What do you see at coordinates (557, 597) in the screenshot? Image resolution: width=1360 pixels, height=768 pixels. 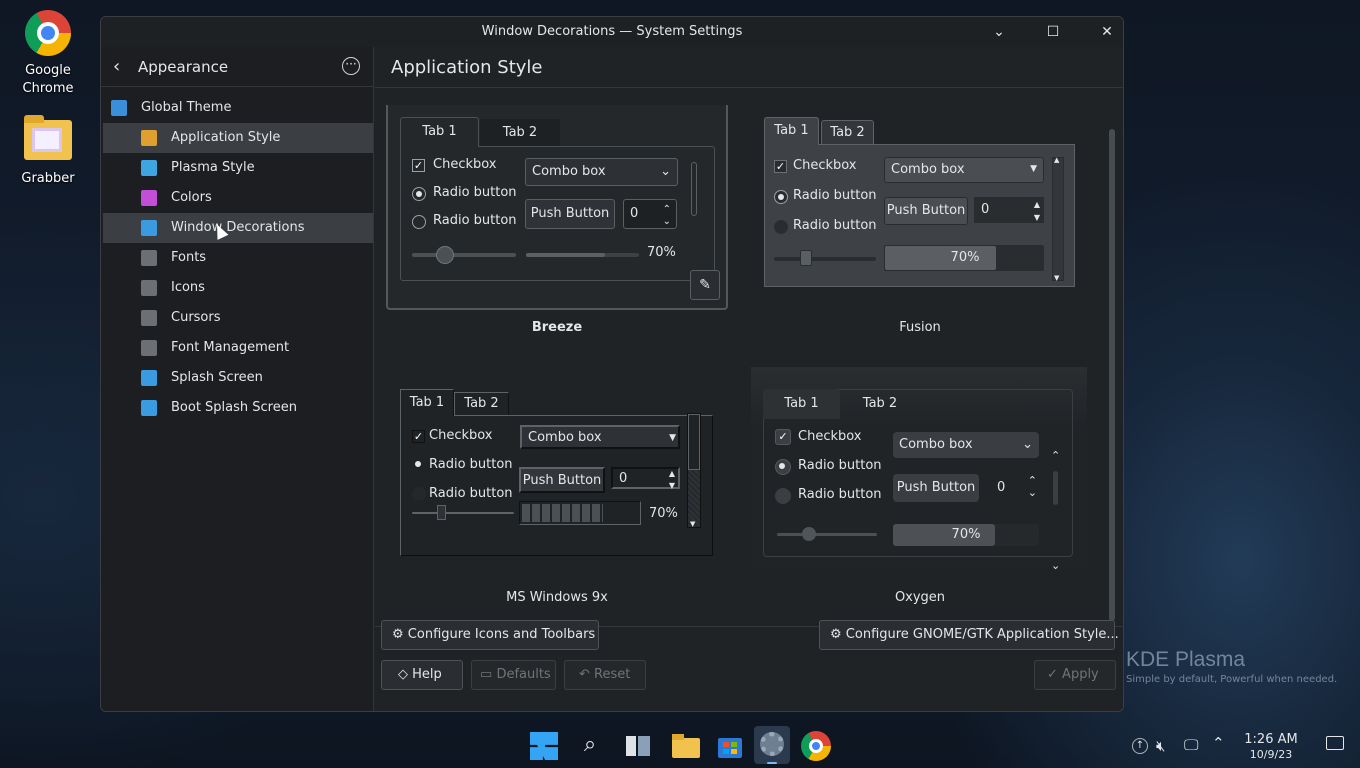 I see `style-name: MS Windows 9x` at bounding box center [557, 597].